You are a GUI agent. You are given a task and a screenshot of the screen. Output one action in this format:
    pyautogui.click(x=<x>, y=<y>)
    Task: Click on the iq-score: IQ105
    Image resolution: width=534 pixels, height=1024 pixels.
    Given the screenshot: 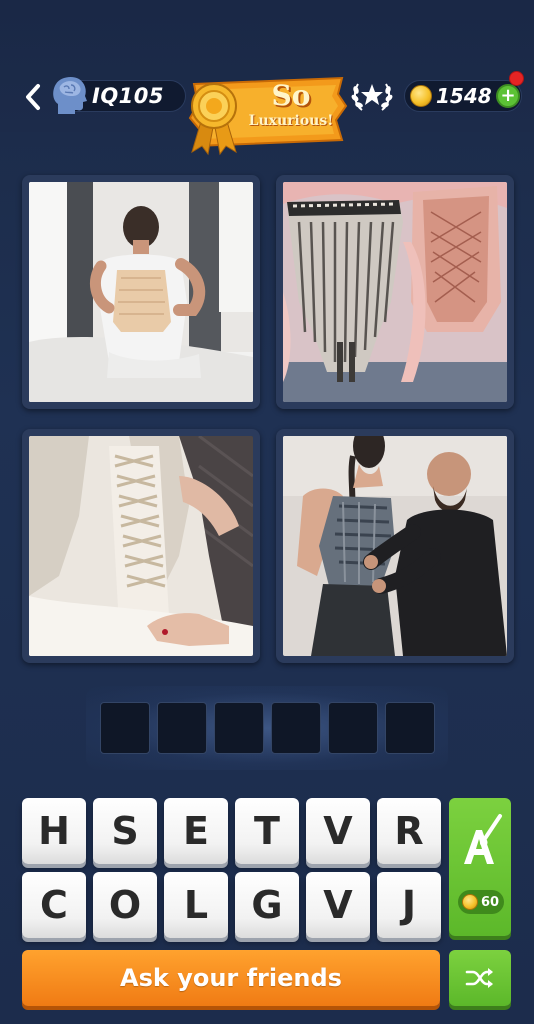 What is the action you would take?
    pyautogui.click(x=128, y=96)
    